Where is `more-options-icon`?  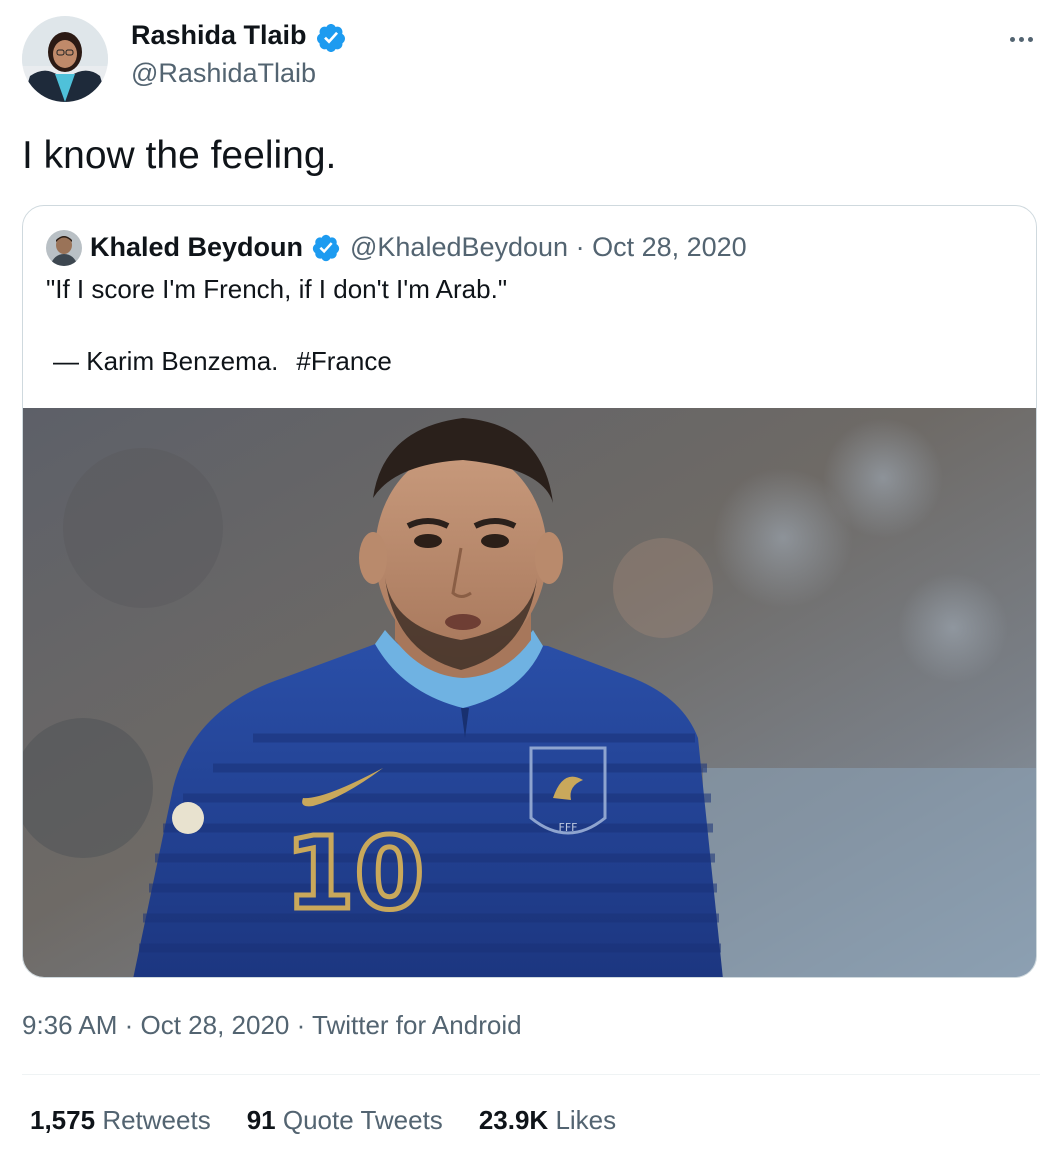
more-options-icon is located at coordinates (1021, 39).